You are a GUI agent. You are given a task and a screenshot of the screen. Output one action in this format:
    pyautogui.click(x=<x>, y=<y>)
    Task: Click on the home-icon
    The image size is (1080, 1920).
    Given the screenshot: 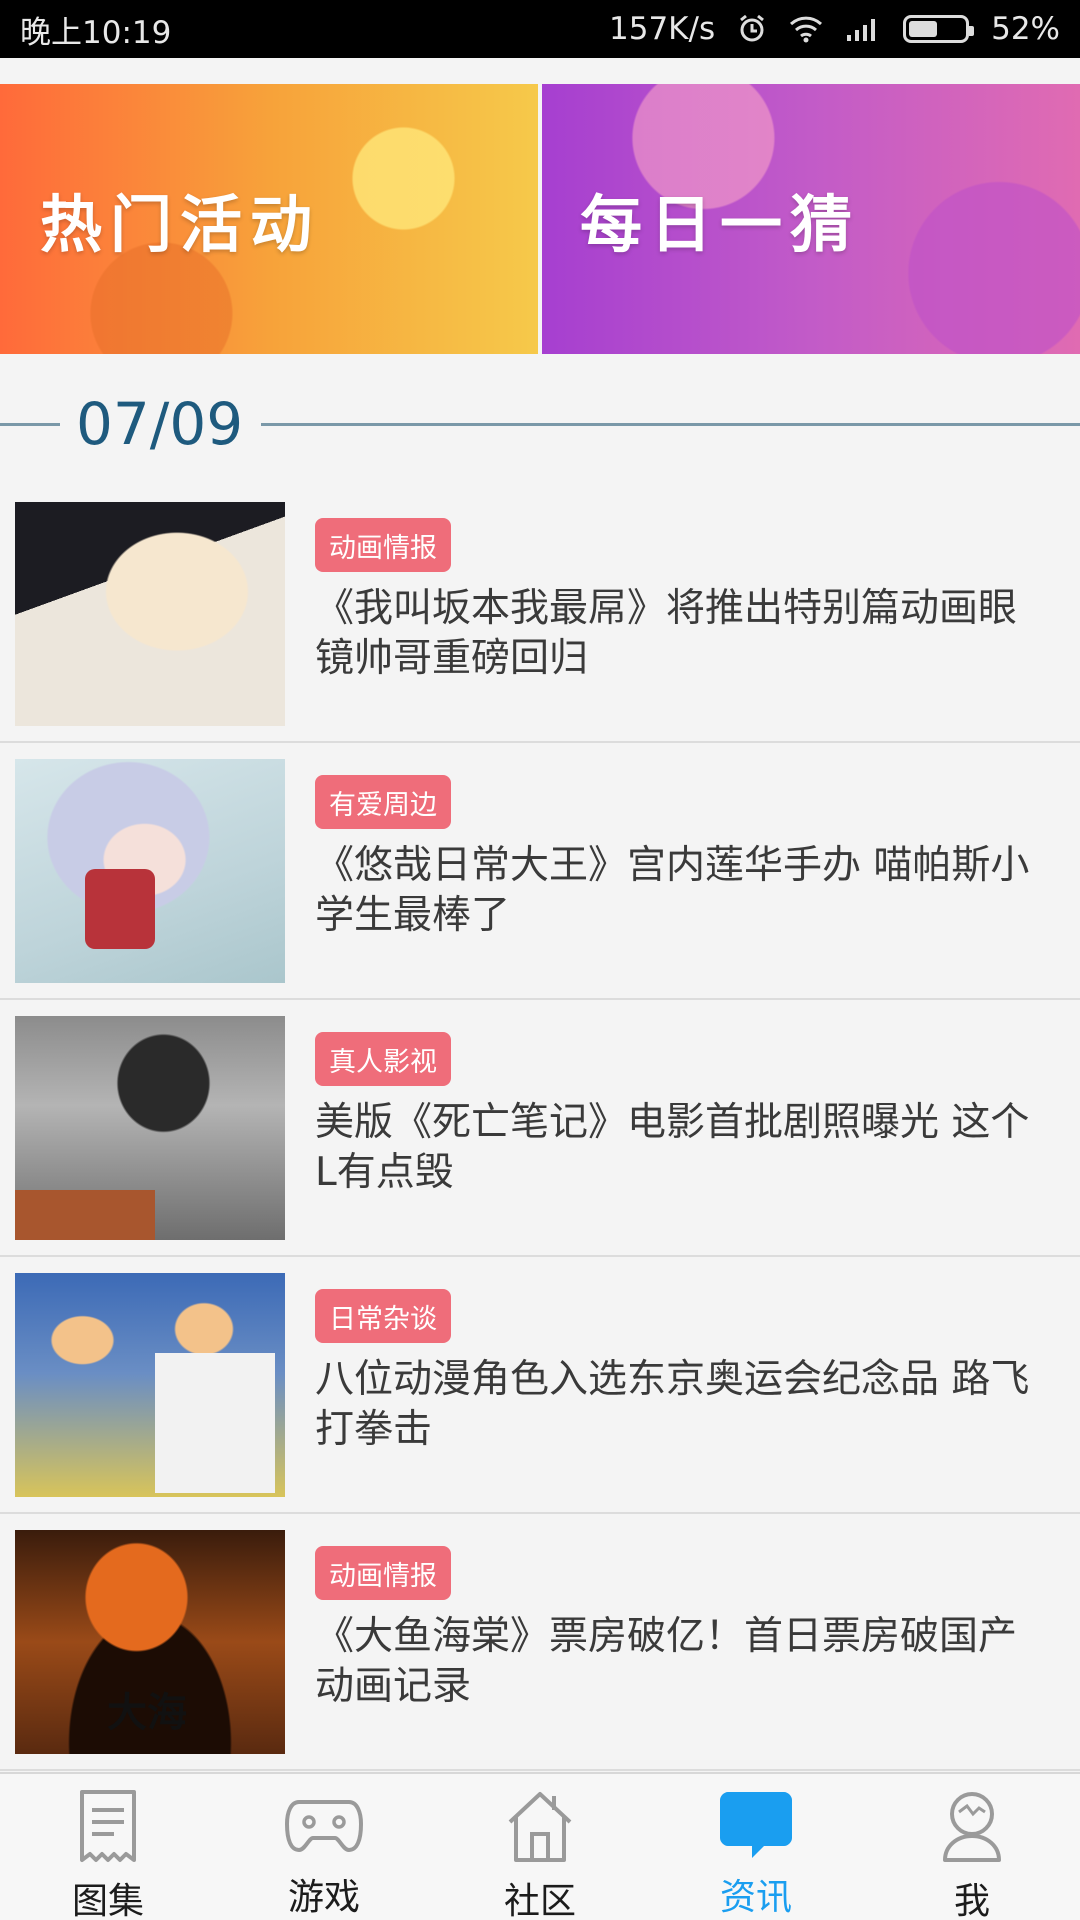 What is the action you would take?
    pyautogui.click(x=540, y=1826)
    